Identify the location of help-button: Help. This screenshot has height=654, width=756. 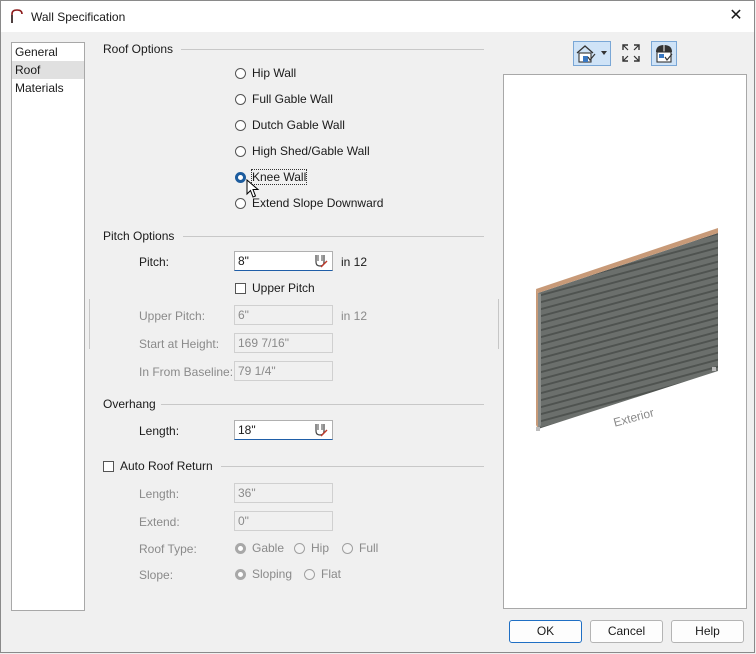
(707, 631).